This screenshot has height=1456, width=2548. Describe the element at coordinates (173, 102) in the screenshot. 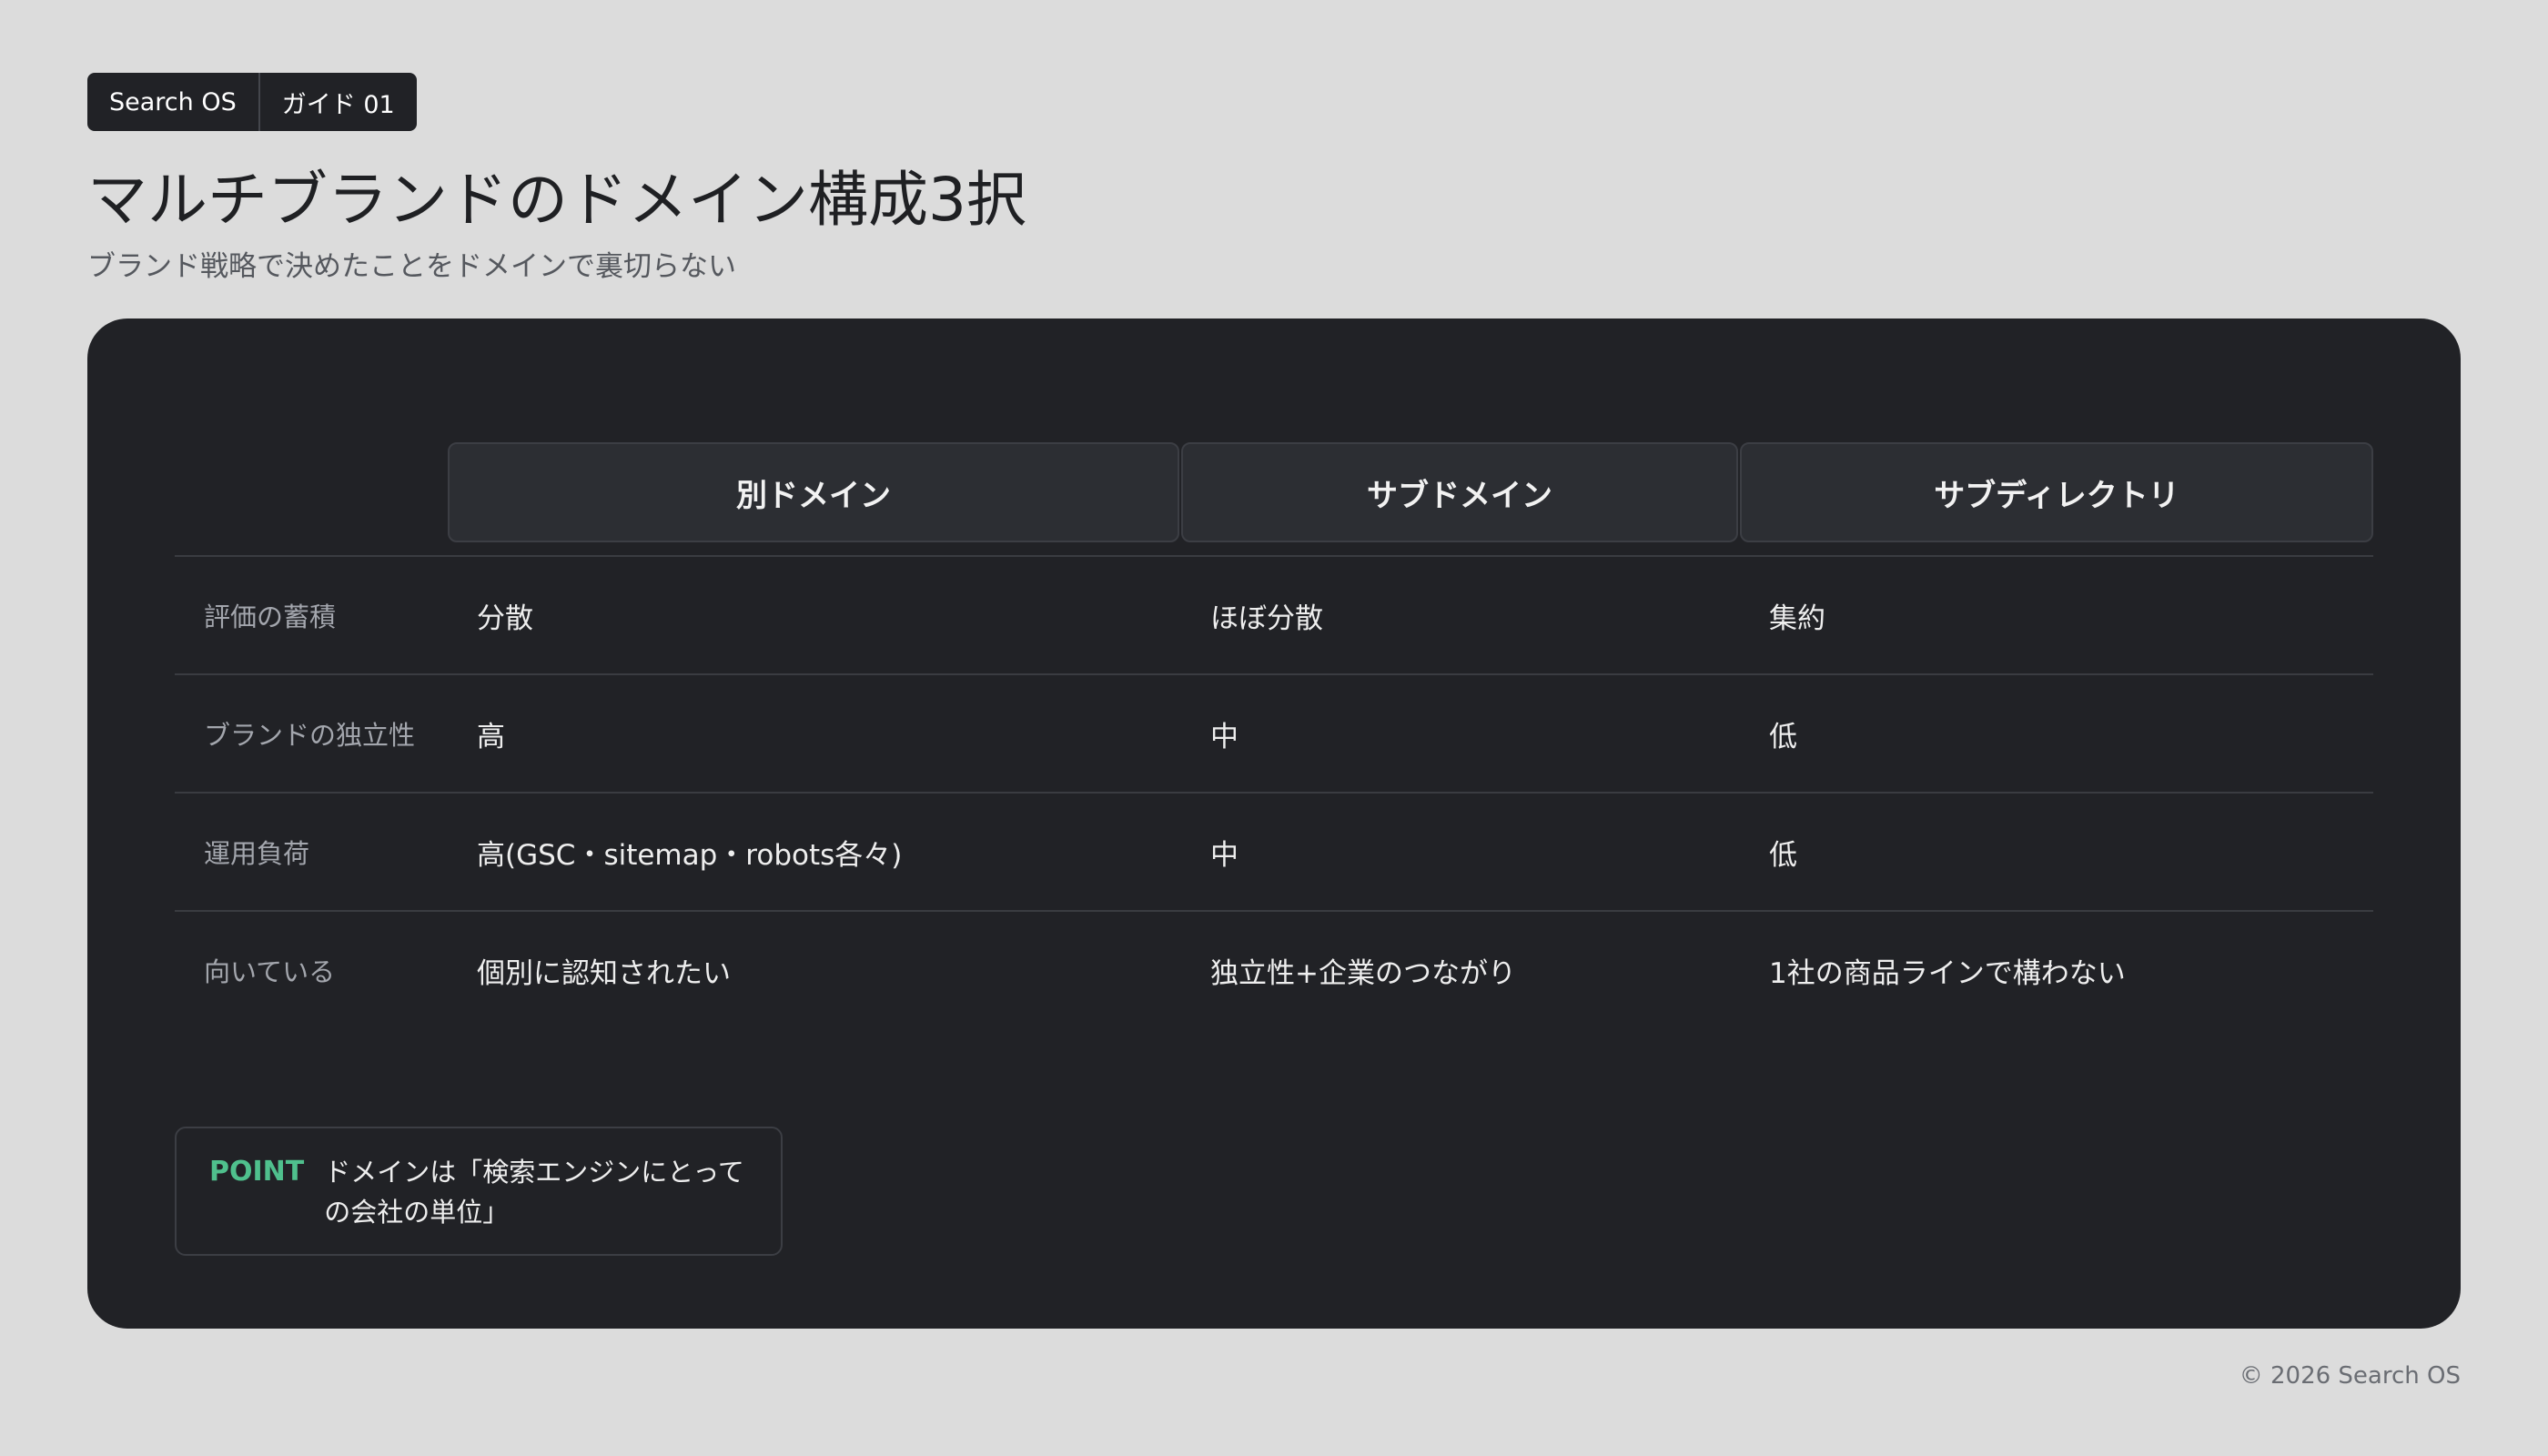

I see `tag-brand: Search OS` at that location.